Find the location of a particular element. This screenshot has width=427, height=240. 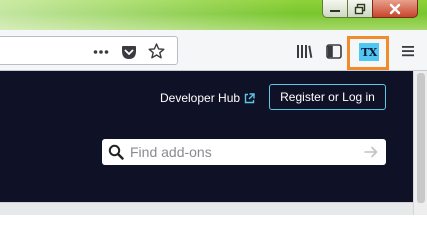

search-input is located at coordinates (240, 152).